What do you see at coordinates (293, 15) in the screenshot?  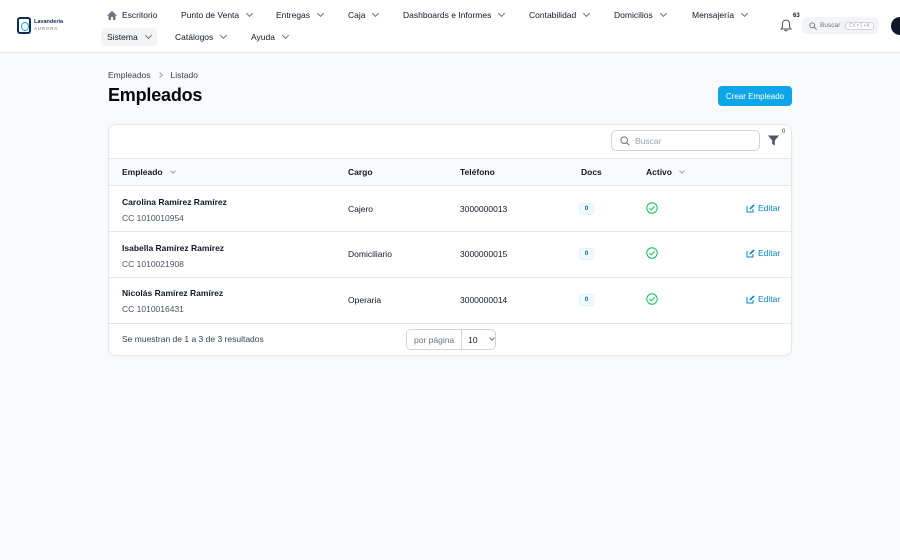 I see `nav-label: Entregas` at bounding box center [293, 15].